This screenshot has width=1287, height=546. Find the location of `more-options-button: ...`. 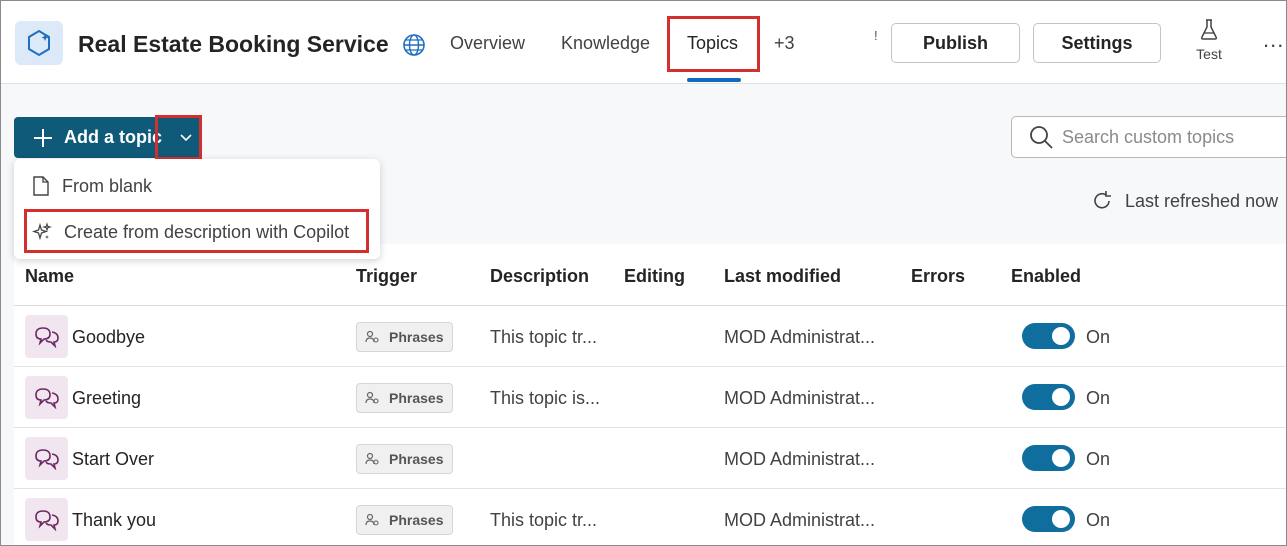

more-options-button: ... is located at coordinates (1273, 40).